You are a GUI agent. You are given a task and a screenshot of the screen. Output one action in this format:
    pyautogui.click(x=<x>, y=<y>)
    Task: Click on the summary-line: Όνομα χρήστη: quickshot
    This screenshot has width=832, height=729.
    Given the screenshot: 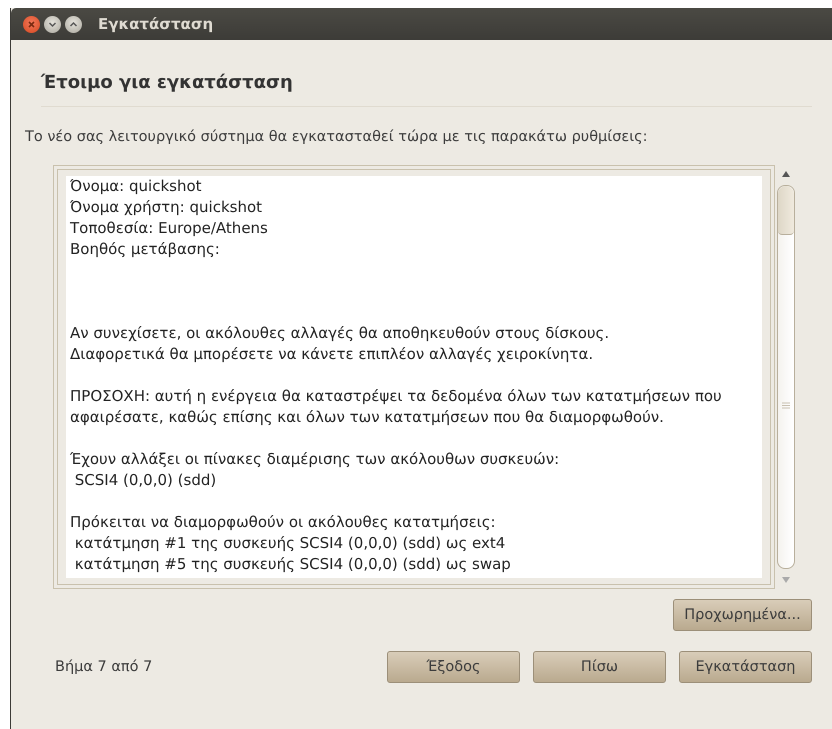 What is the action you would take?
    pyautogui.click(x=167, y=207)
    